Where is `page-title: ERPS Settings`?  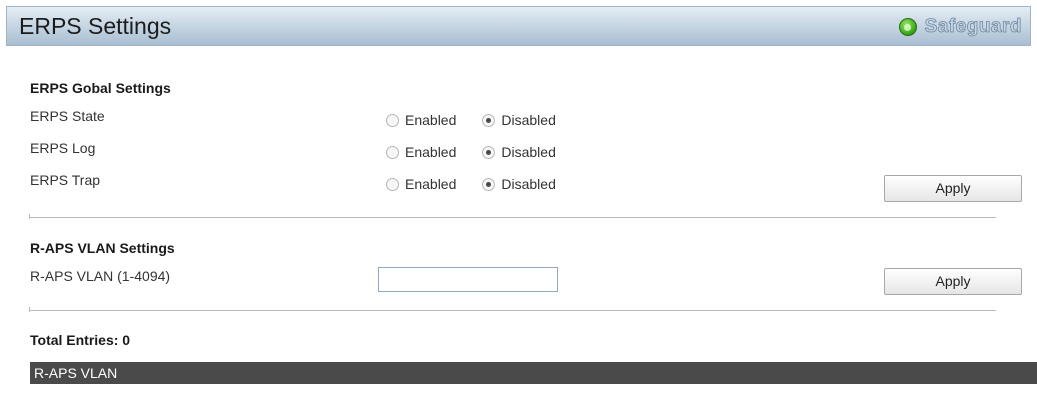 page-title: ERPS Settings is located at coordinates (95, 26).